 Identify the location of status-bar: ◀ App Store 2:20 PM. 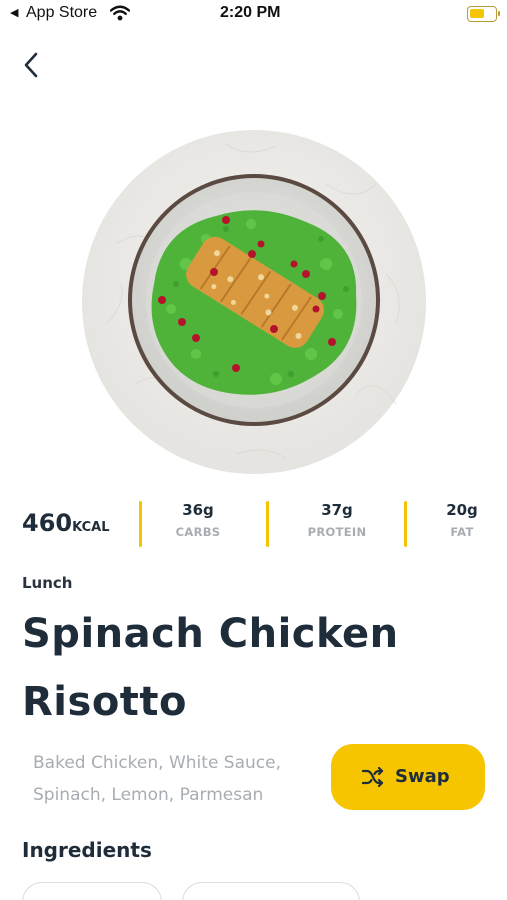
(253, 15).